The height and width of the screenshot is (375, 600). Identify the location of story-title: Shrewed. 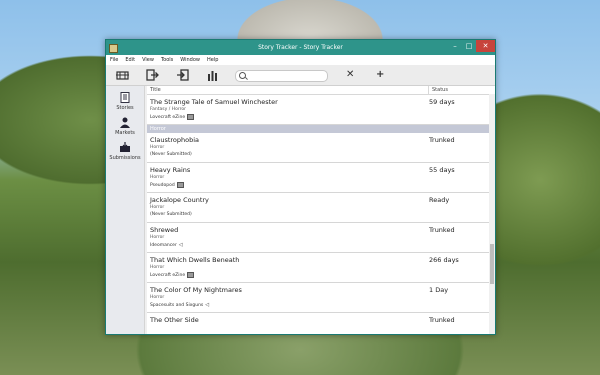
(164, 230).